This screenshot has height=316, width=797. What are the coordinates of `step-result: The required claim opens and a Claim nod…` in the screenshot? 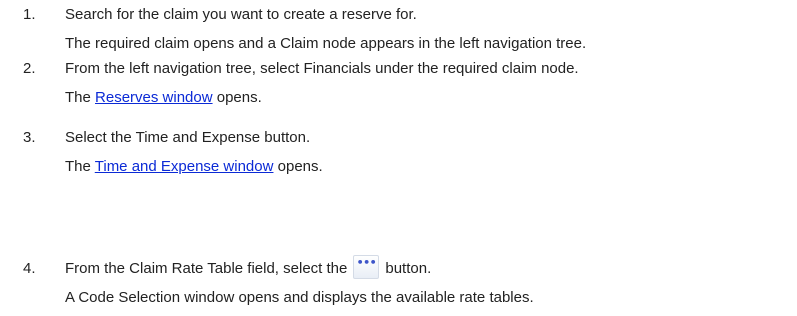 It's located at (326, 43).